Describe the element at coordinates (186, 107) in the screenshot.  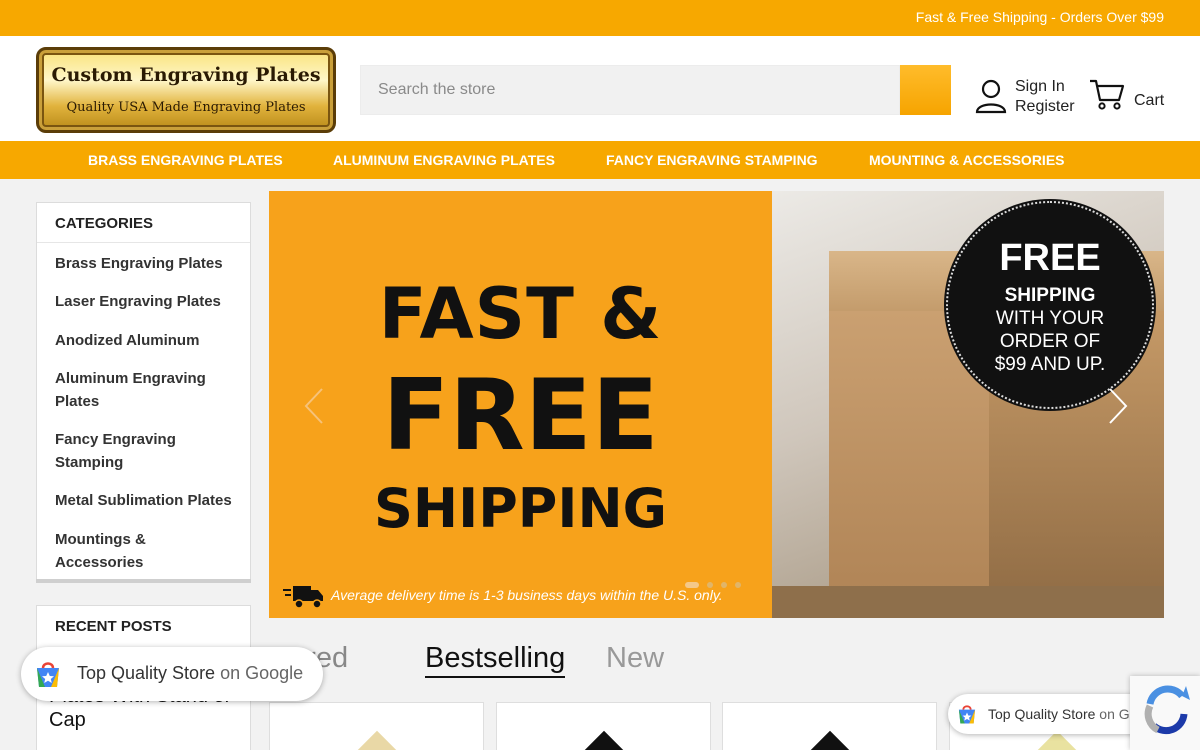
I see `logo-tagline: Quality USA Made Engraving Plates` at that location.